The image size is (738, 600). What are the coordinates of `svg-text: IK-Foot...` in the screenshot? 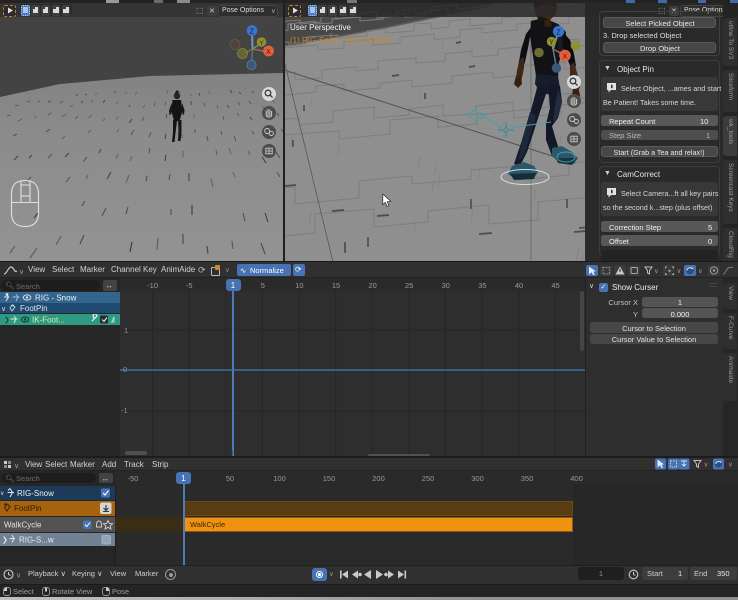 It's located at (48, 319).